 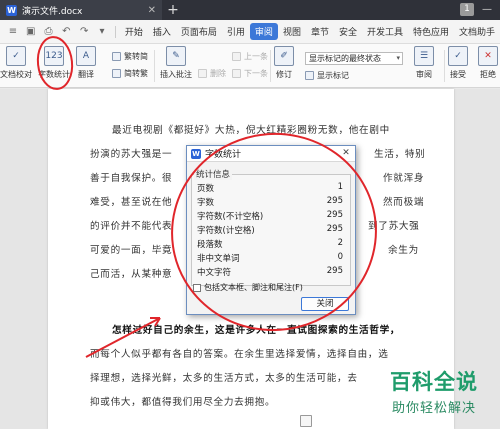 What do you see at coordinates (86, 63) in the screenshot?
I see `translate-button: A 翻译` at bounding box center [86, 63].